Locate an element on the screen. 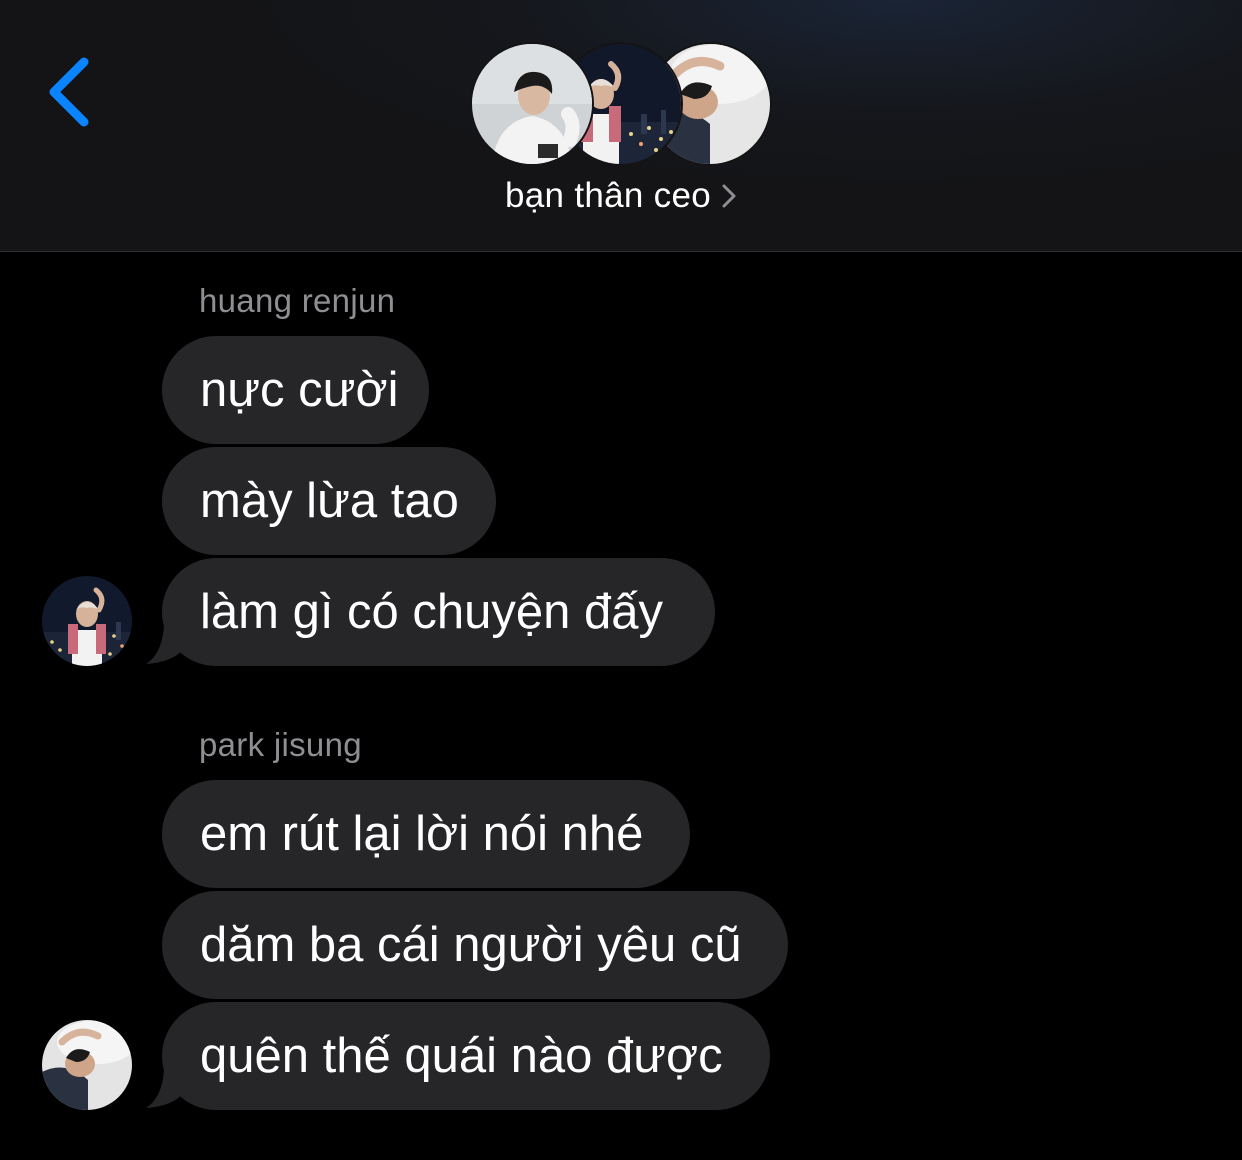 This screenshot has width=1242, height=1160. group-name-button: bạn thân ceo is located at coordinates (621, 197).